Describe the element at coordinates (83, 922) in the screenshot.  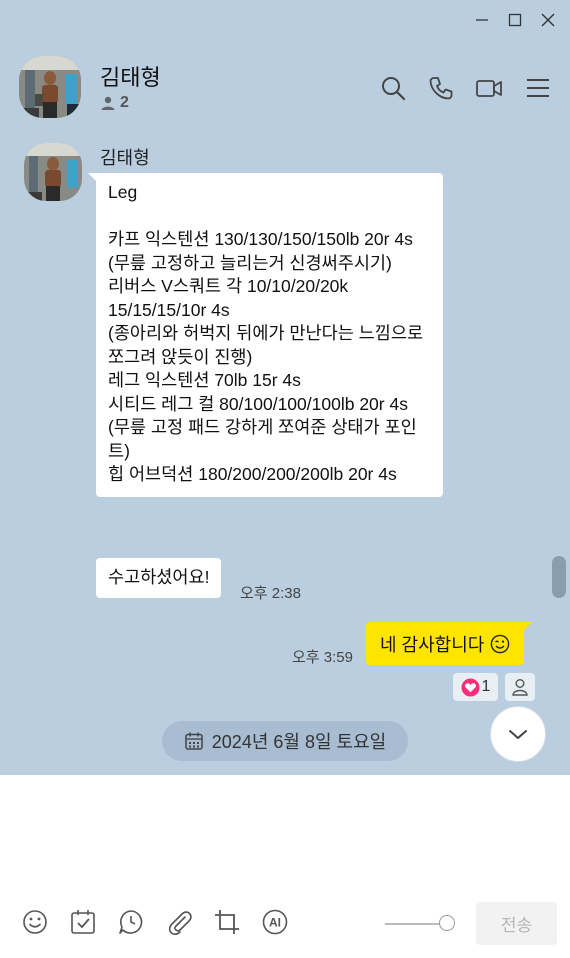
I see `schedule-icon` at that location.